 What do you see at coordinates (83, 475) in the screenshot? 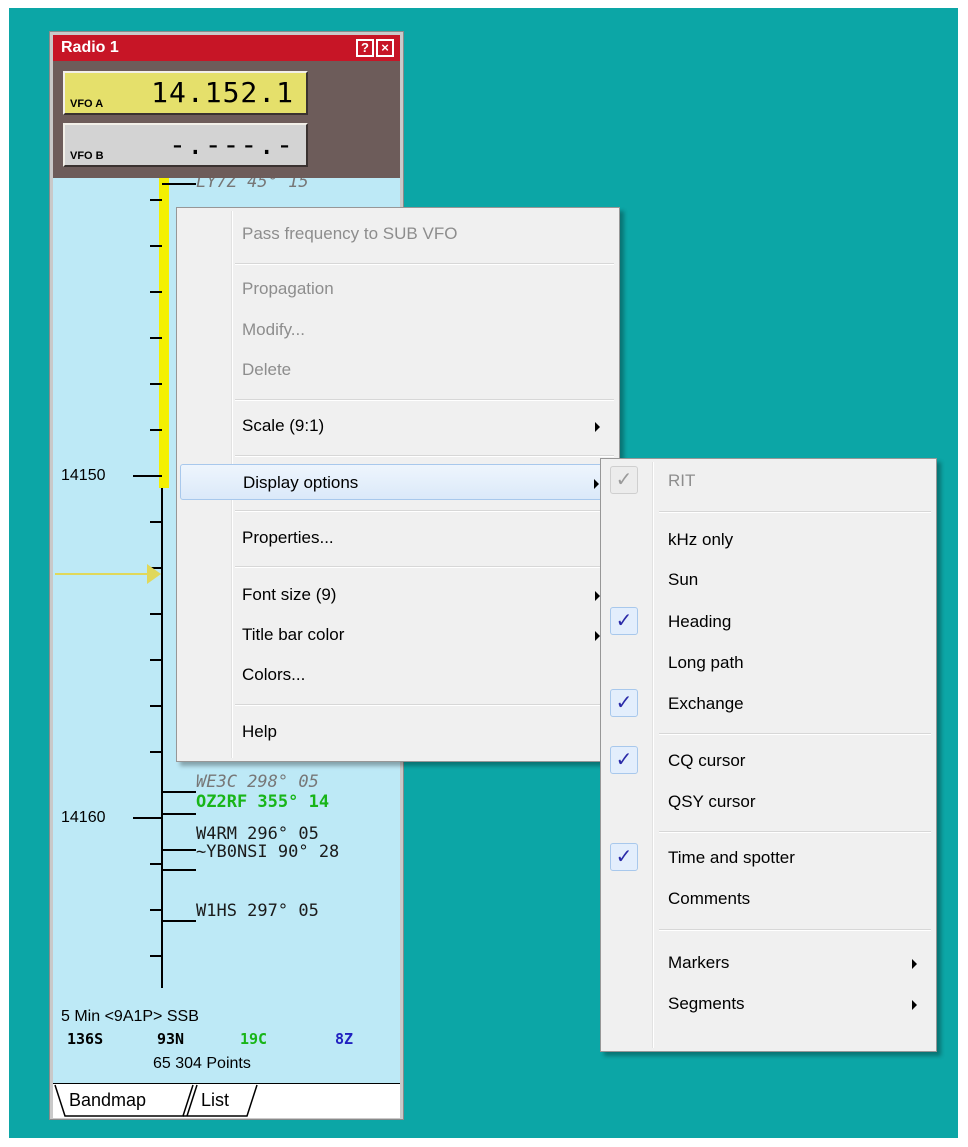
I see `scale-label-14150: 14150` at bounding box center [83, 475].